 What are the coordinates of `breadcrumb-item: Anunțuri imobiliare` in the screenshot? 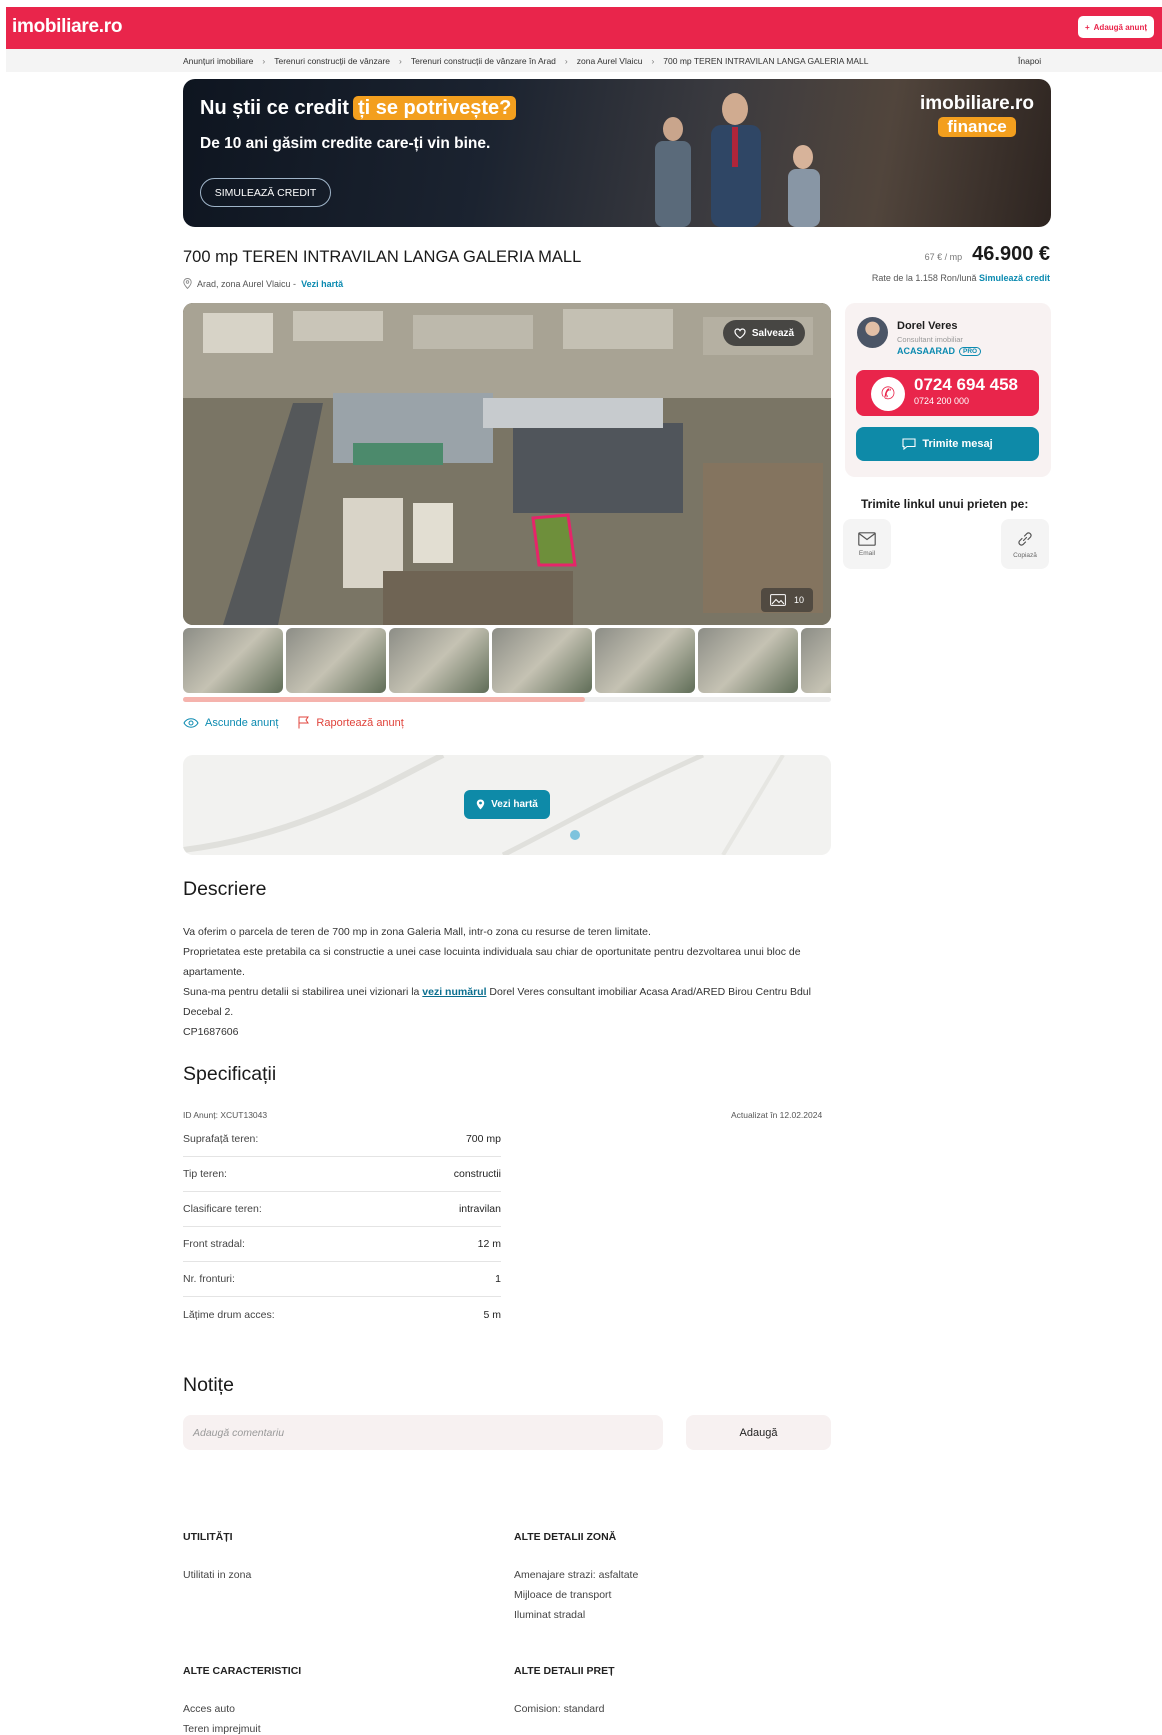 It's located at (218, 61).